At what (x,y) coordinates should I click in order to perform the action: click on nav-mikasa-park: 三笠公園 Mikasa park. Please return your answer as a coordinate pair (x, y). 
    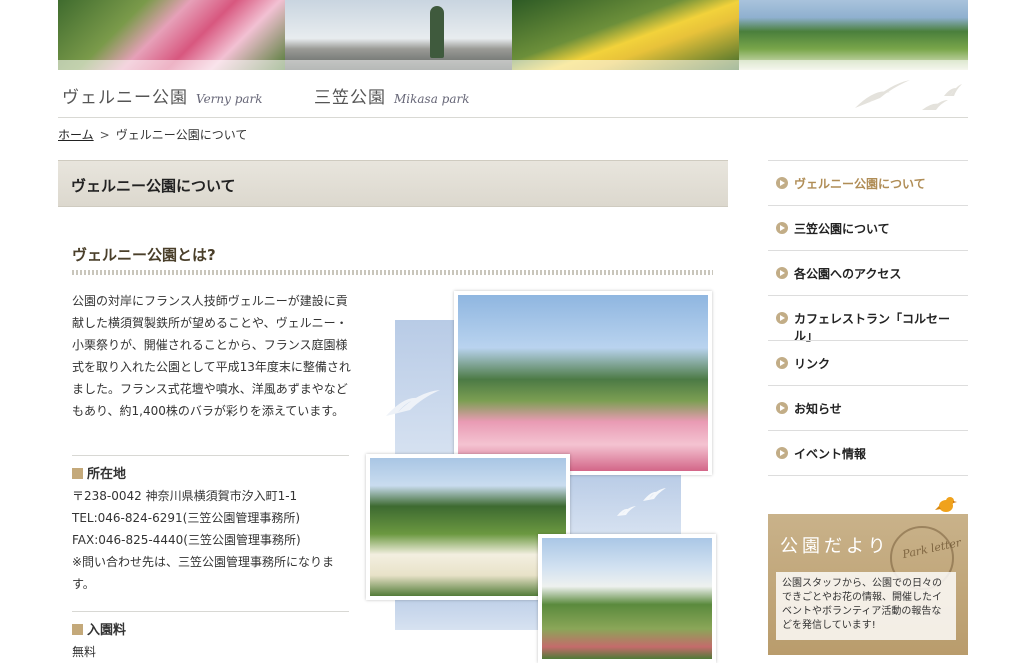
    Looking at the image, I should click on (392, 95).